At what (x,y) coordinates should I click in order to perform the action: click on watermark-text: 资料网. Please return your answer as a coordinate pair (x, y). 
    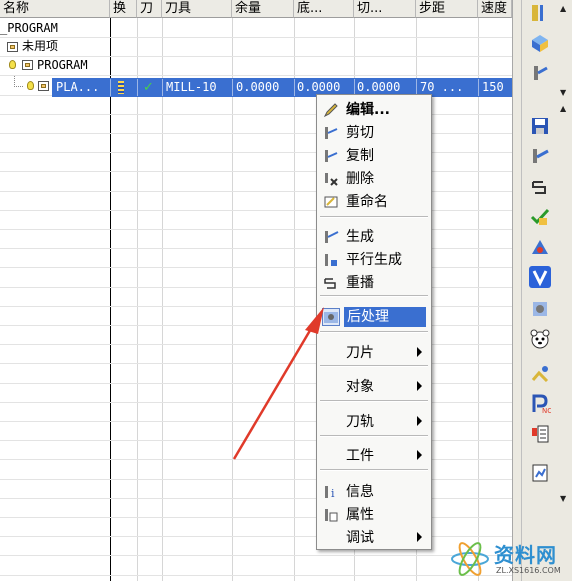
    Looking at the image, I should click on (525, 555).